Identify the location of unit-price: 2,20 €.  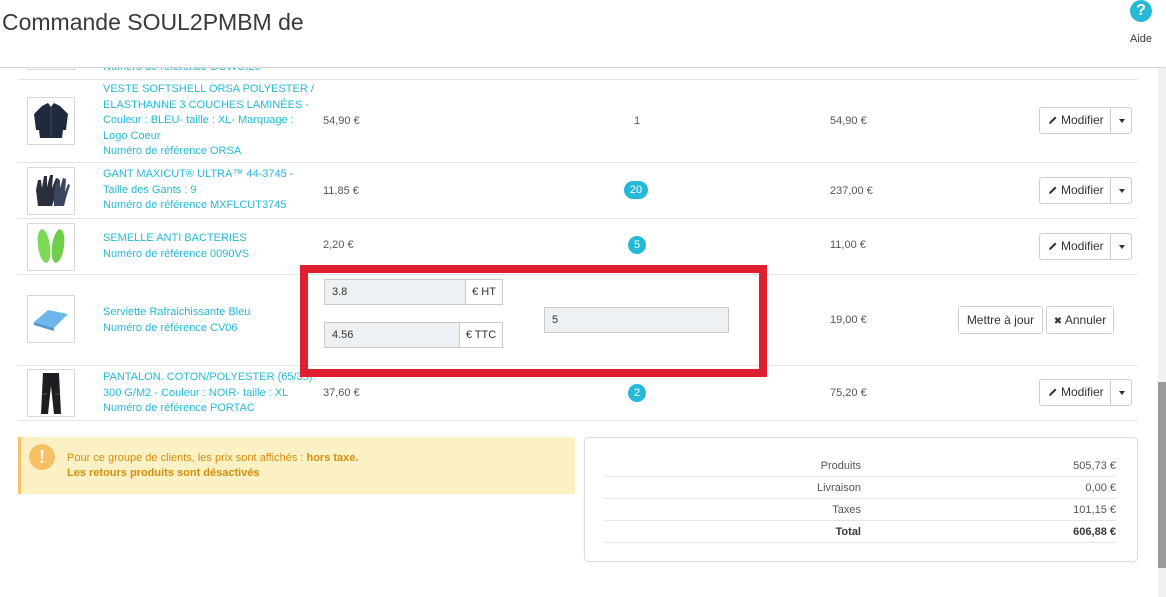
(338, 245).